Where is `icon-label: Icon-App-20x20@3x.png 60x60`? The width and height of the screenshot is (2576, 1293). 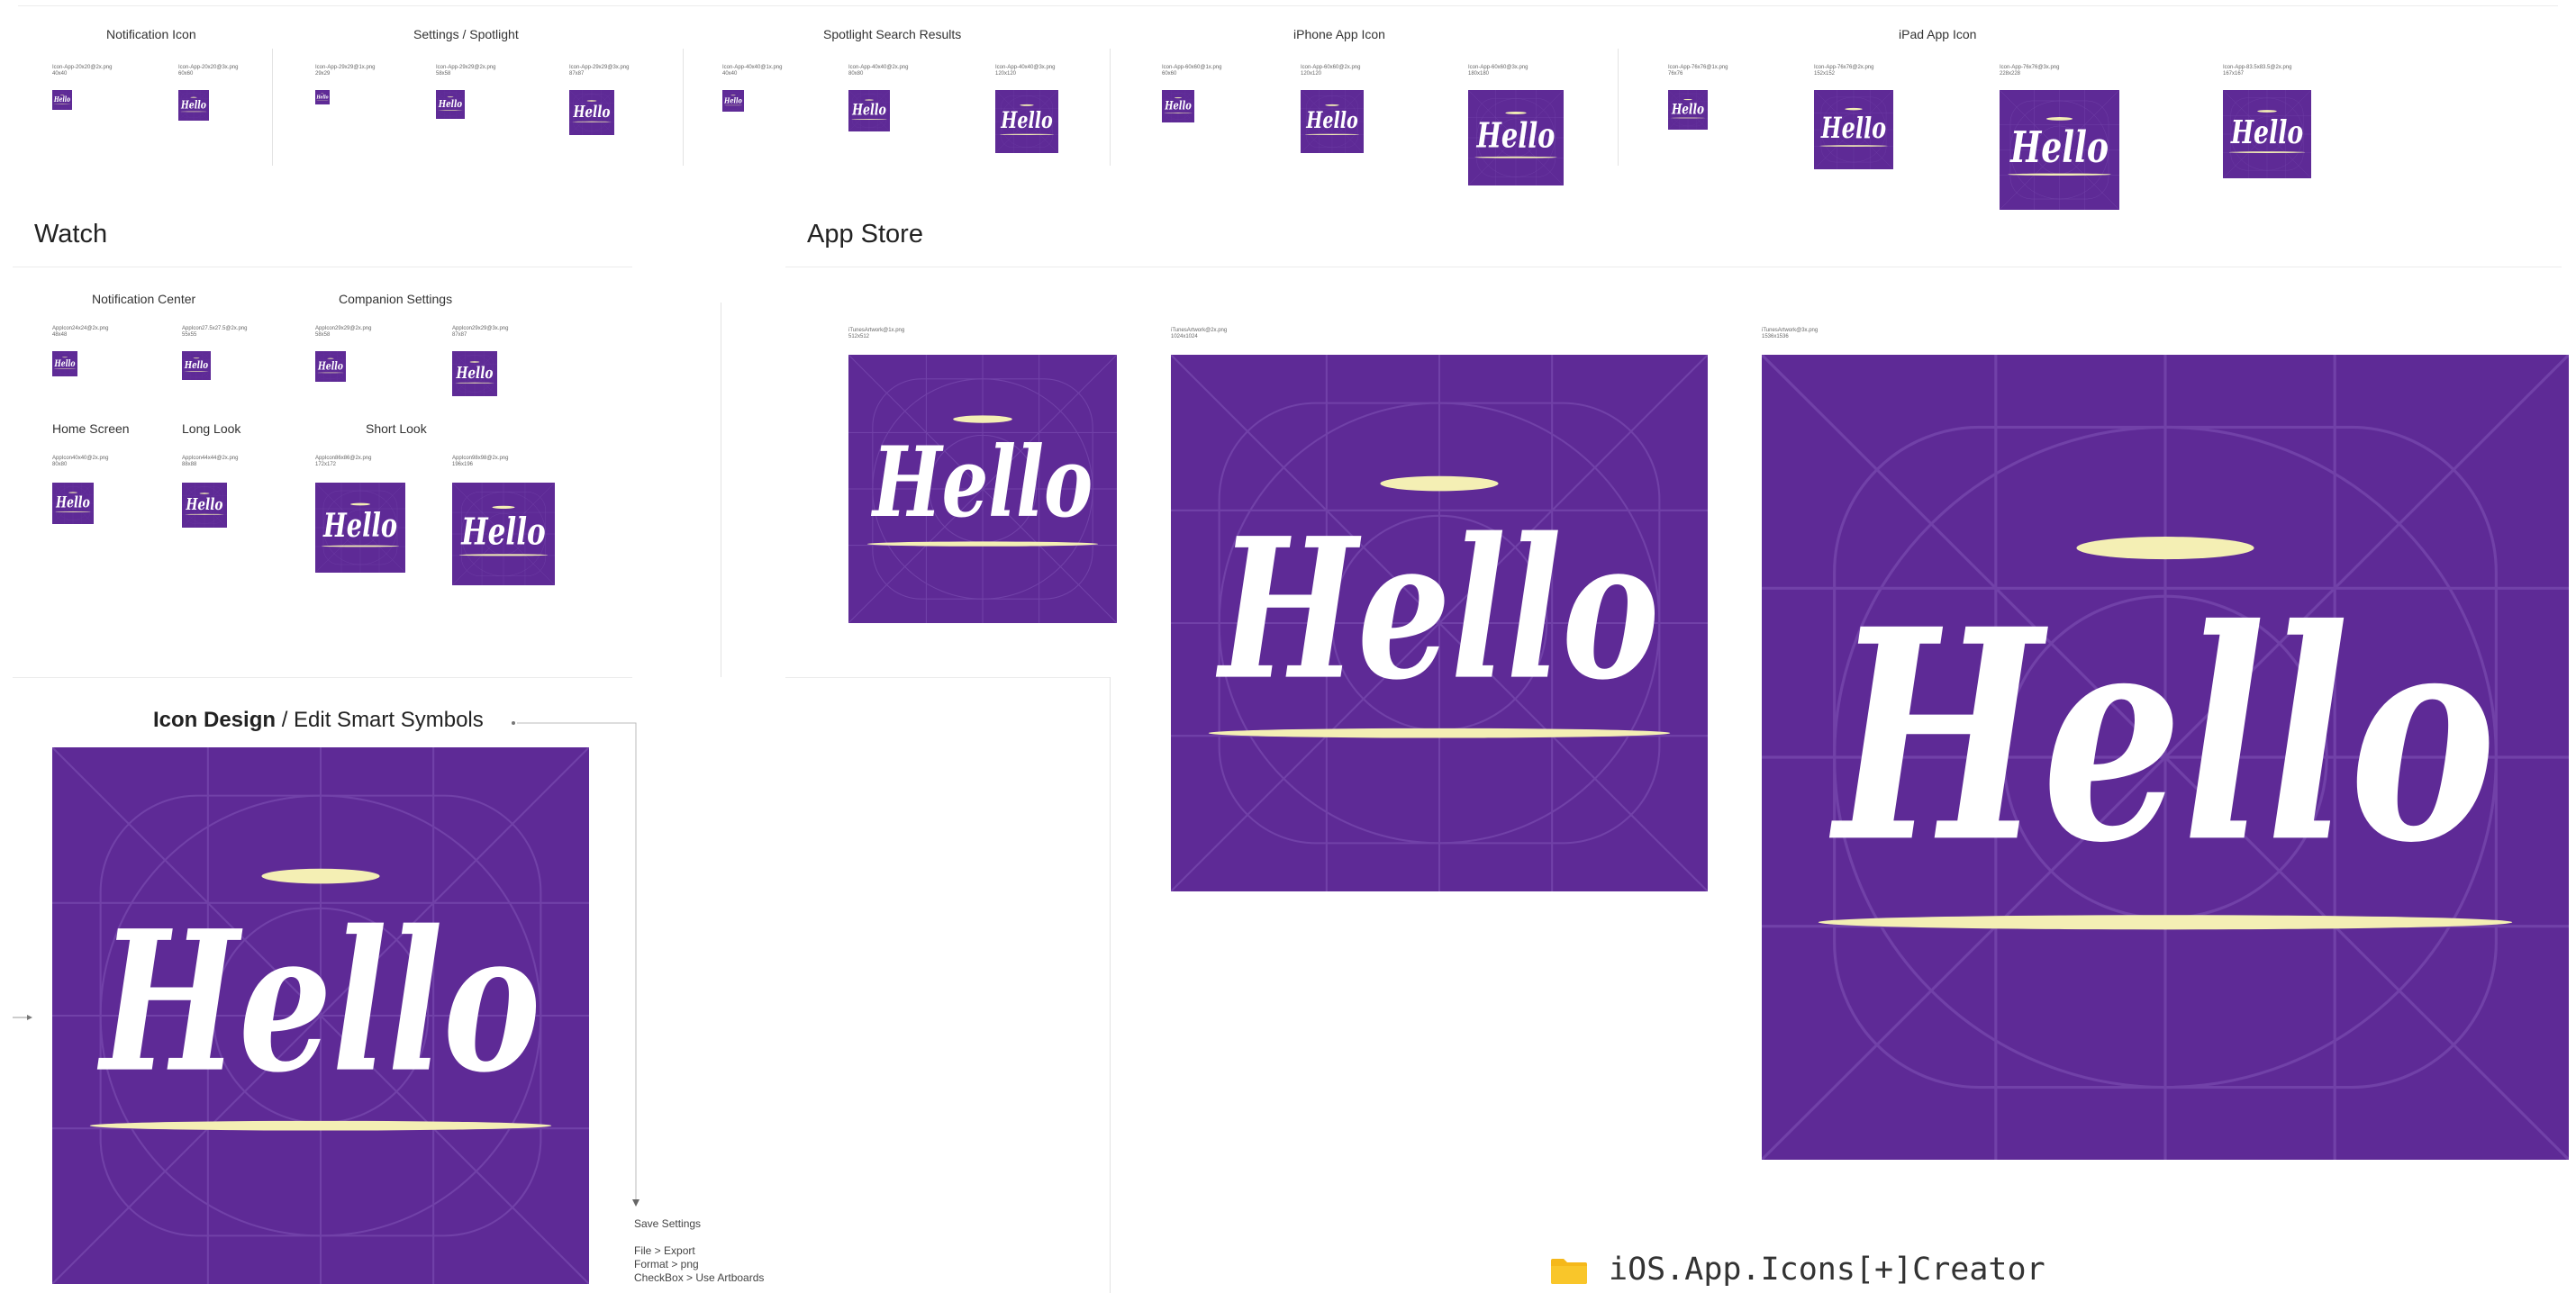 icon-label: Icon-App-20x20@3x.png 60x60 is located at coordinates (208, 71).